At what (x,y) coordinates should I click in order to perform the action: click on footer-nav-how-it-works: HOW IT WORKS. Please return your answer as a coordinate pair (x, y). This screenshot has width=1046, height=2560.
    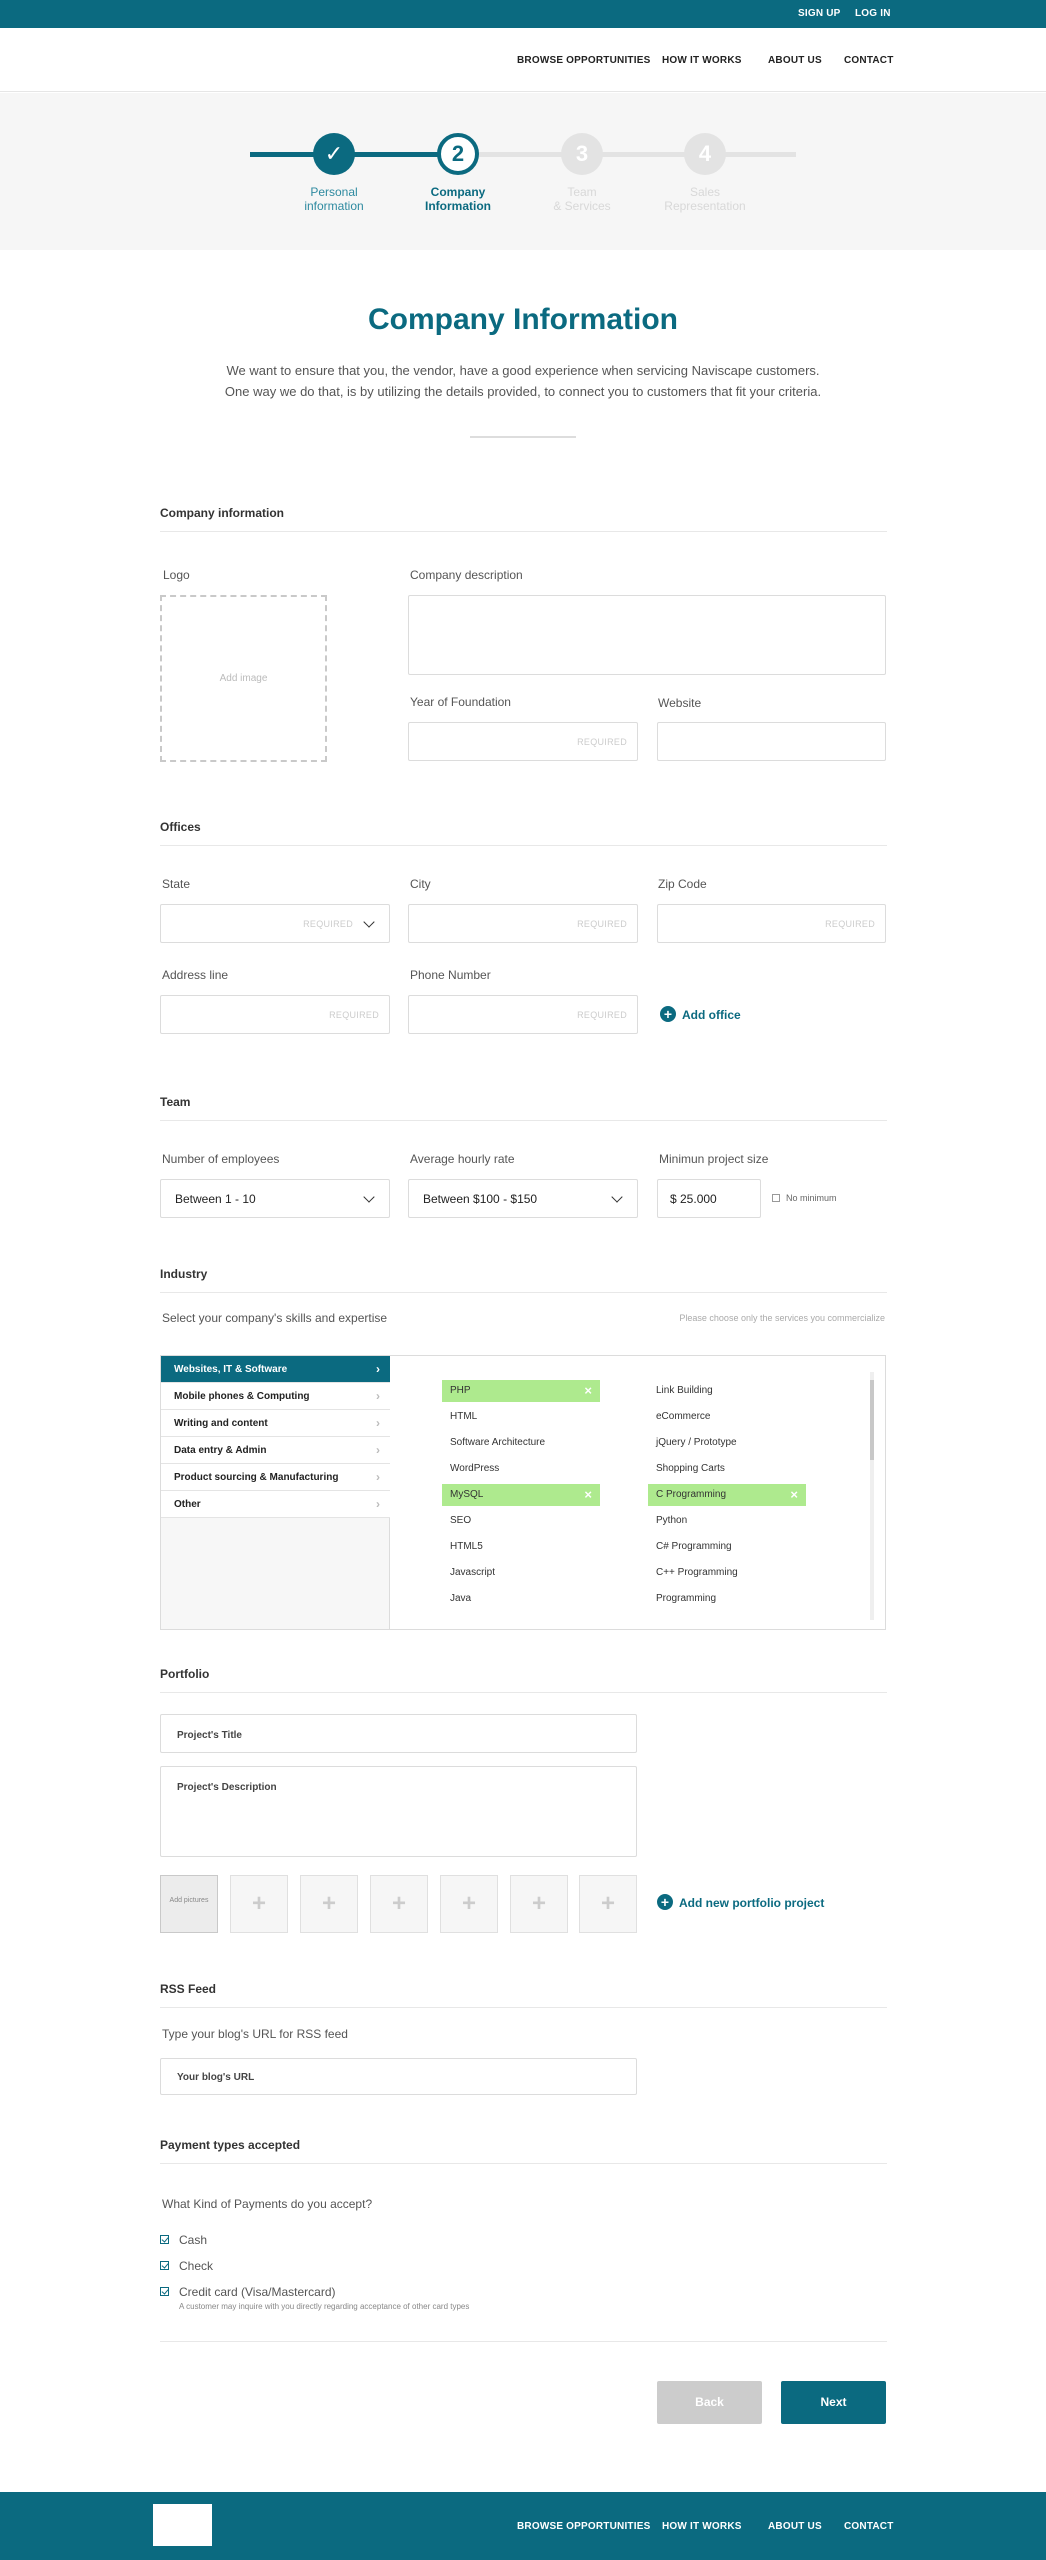
    Looking at the image, I should click on (702, 2526).